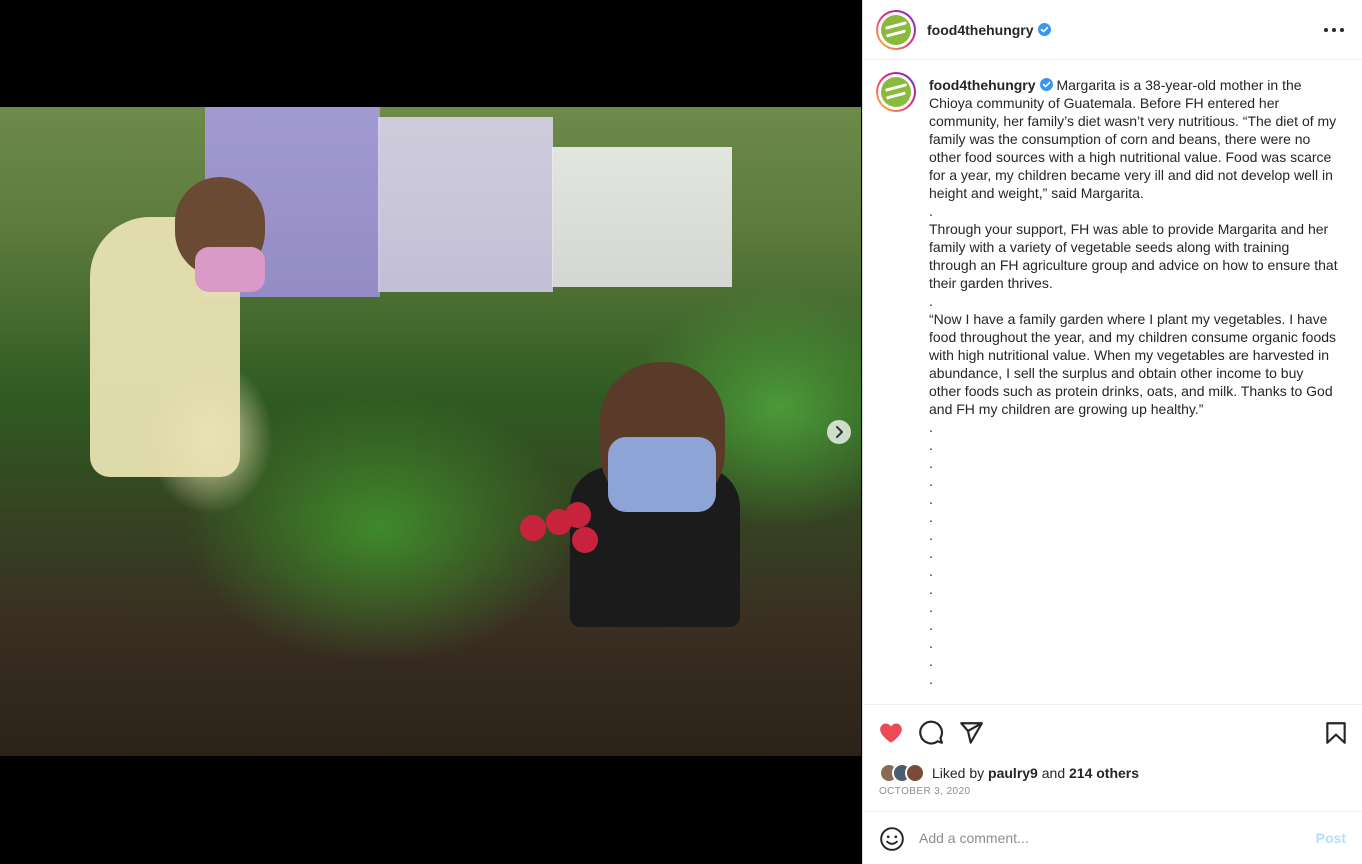 The image size is (1362, 864). What do you see at coordinates (971, 733) in the screenshot?
I see `share-icon` at bounding box center [971, 733].